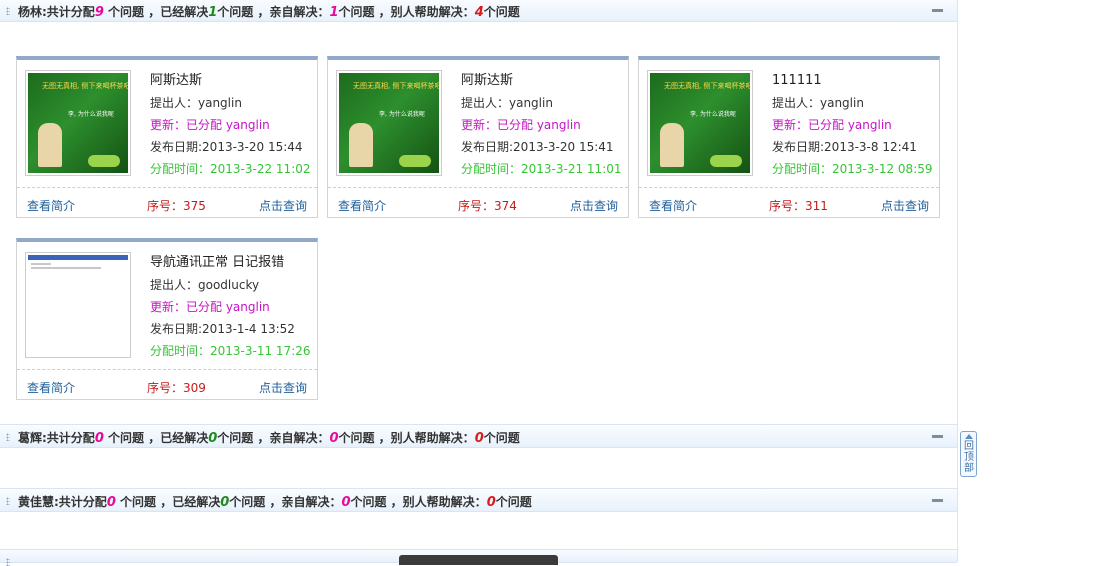 The width and height of the screenshot is (1097, 566). Describe the element at coordinates (969, 457) in the screenshot. I see `back-to-top-label: 回顶部` at that location.